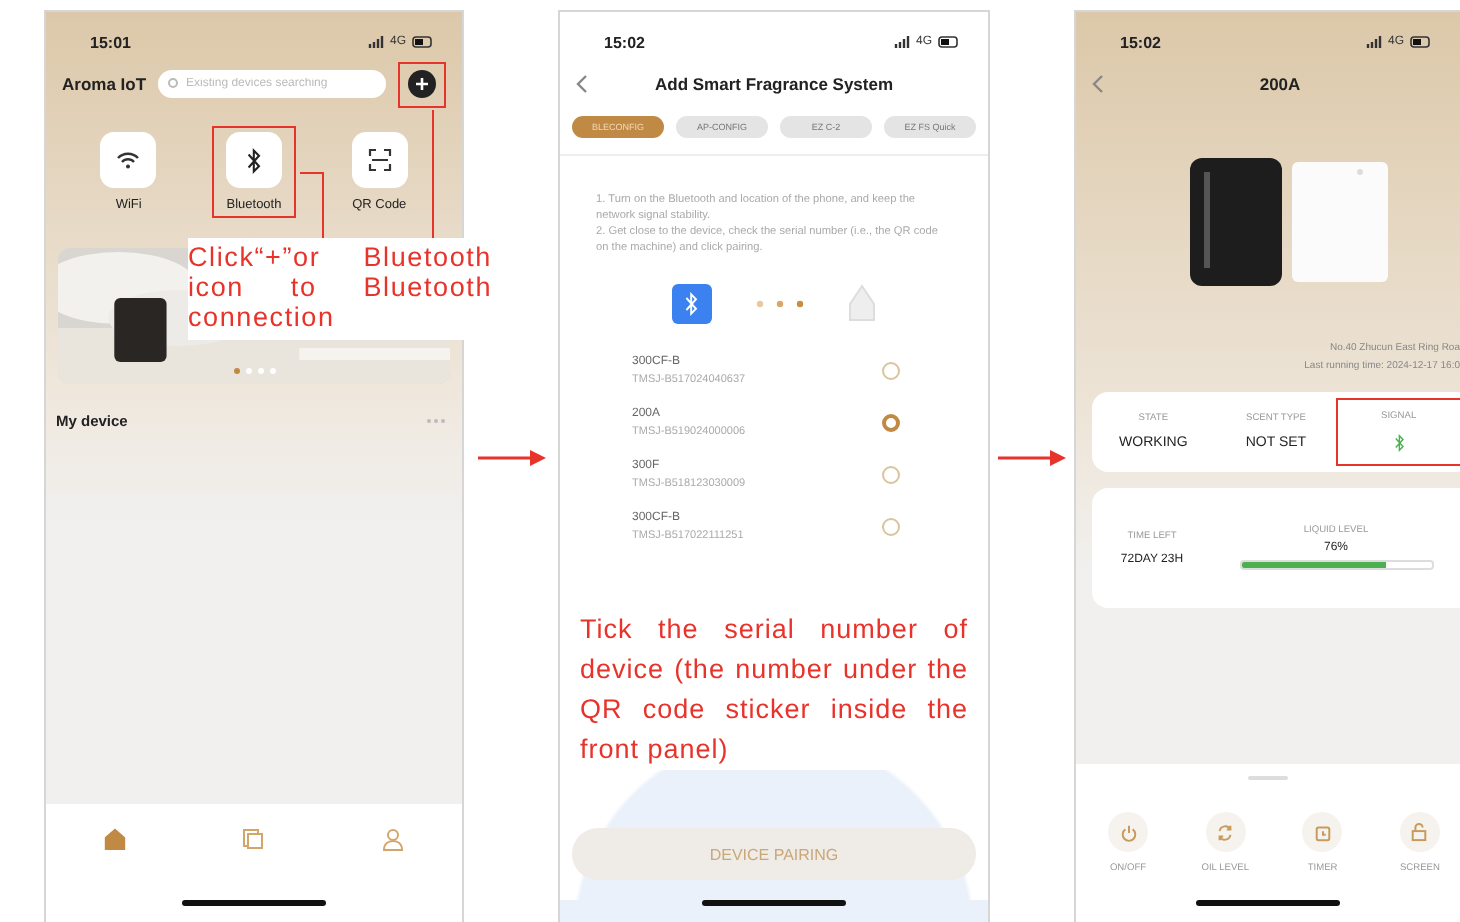 This screenshot has height=922, width=1460. I want to click on add-button, so click(422, 84).